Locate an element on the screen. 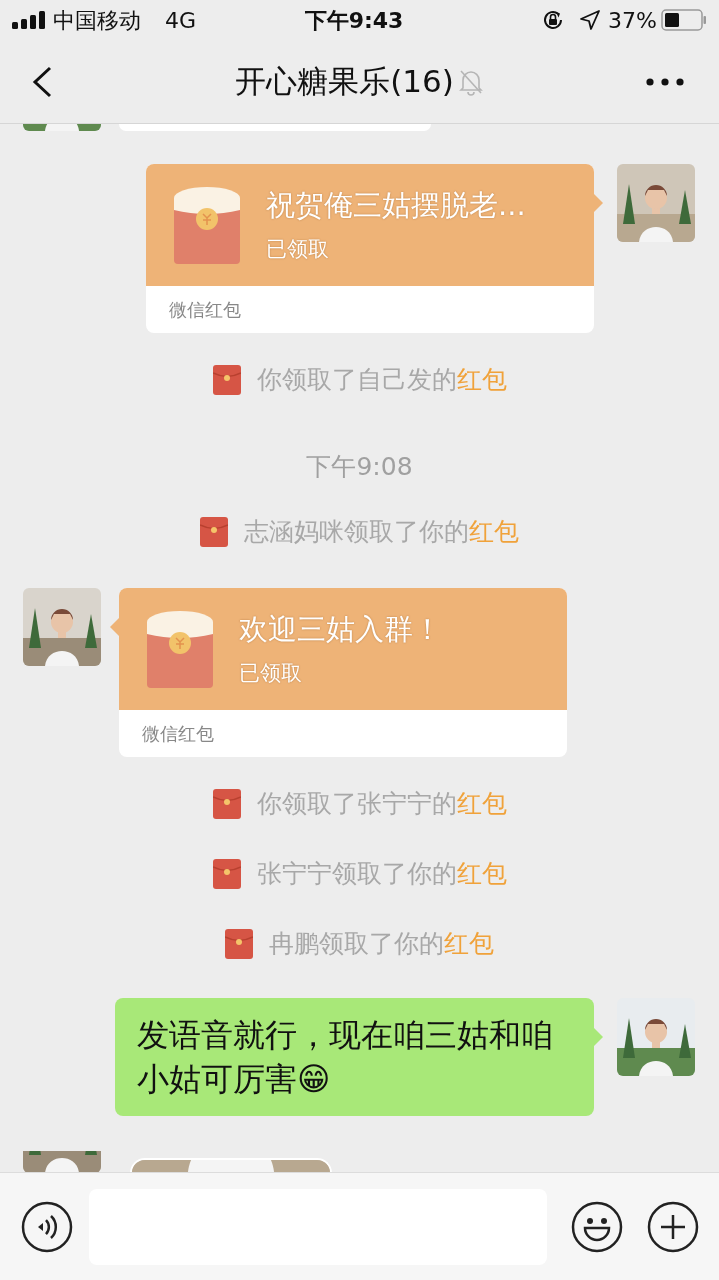 The height and width of the screenshot is (1280, 719). location-arrow-icon is located at coordinates (590, 20).